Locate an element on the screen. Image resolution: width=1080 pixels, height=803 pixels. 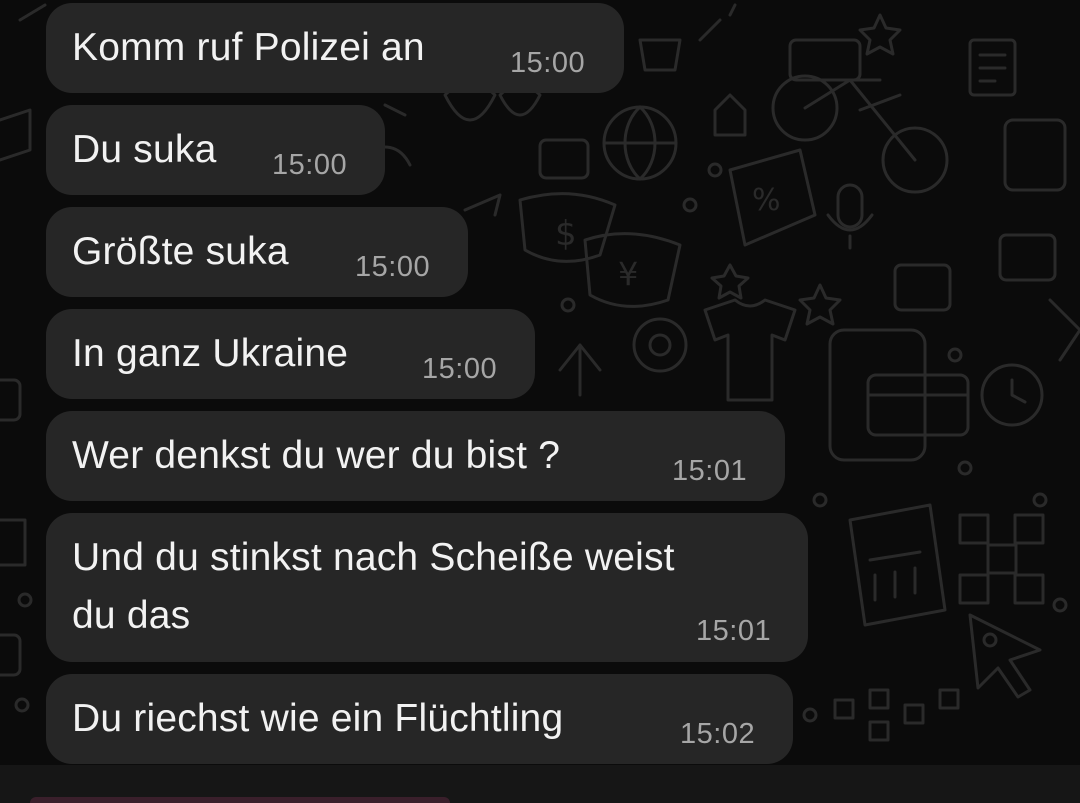
message-bubble: Du suka 15:00 is located at coordinates (215, 150).